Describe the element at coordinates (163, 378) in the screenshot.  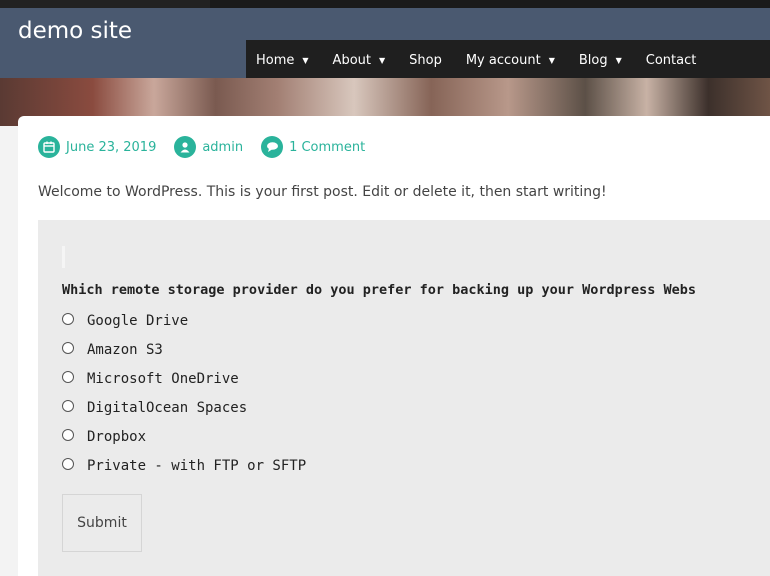
I see `poll-option-label: Microsoft OneDrive` at that location.